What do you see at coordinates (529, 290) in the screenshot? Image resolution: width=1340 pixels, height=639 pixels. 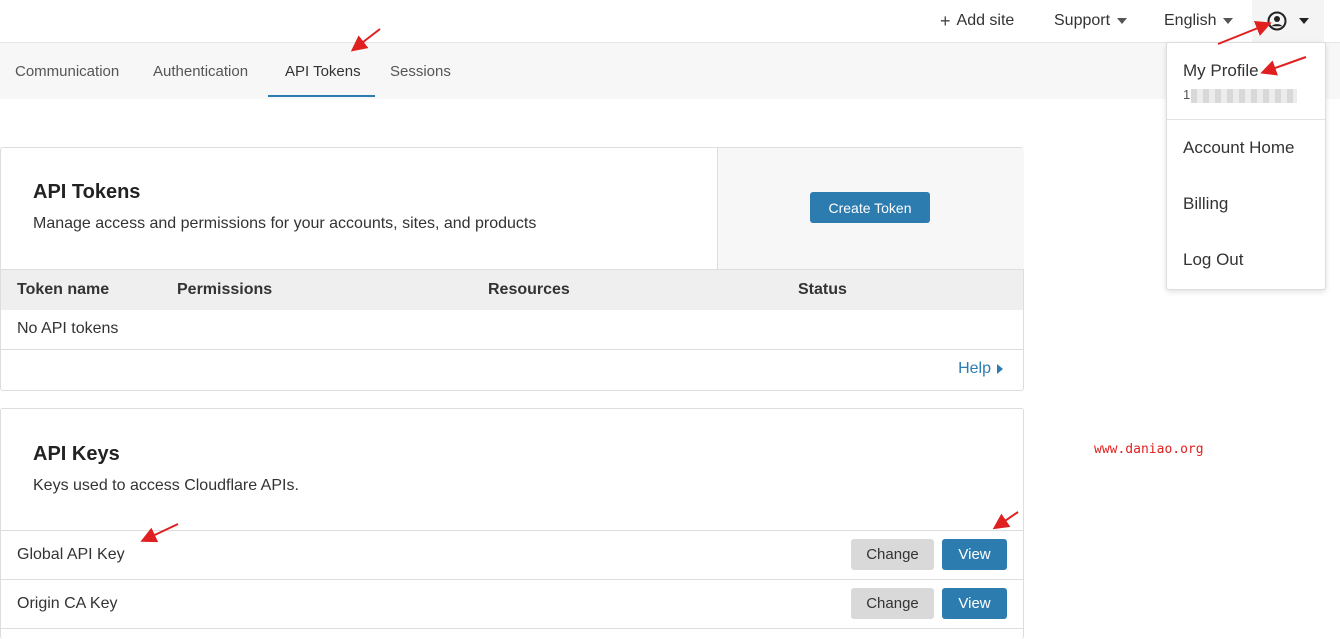 I see `column-header-resources: Resources` at bounding box center [529, 290].